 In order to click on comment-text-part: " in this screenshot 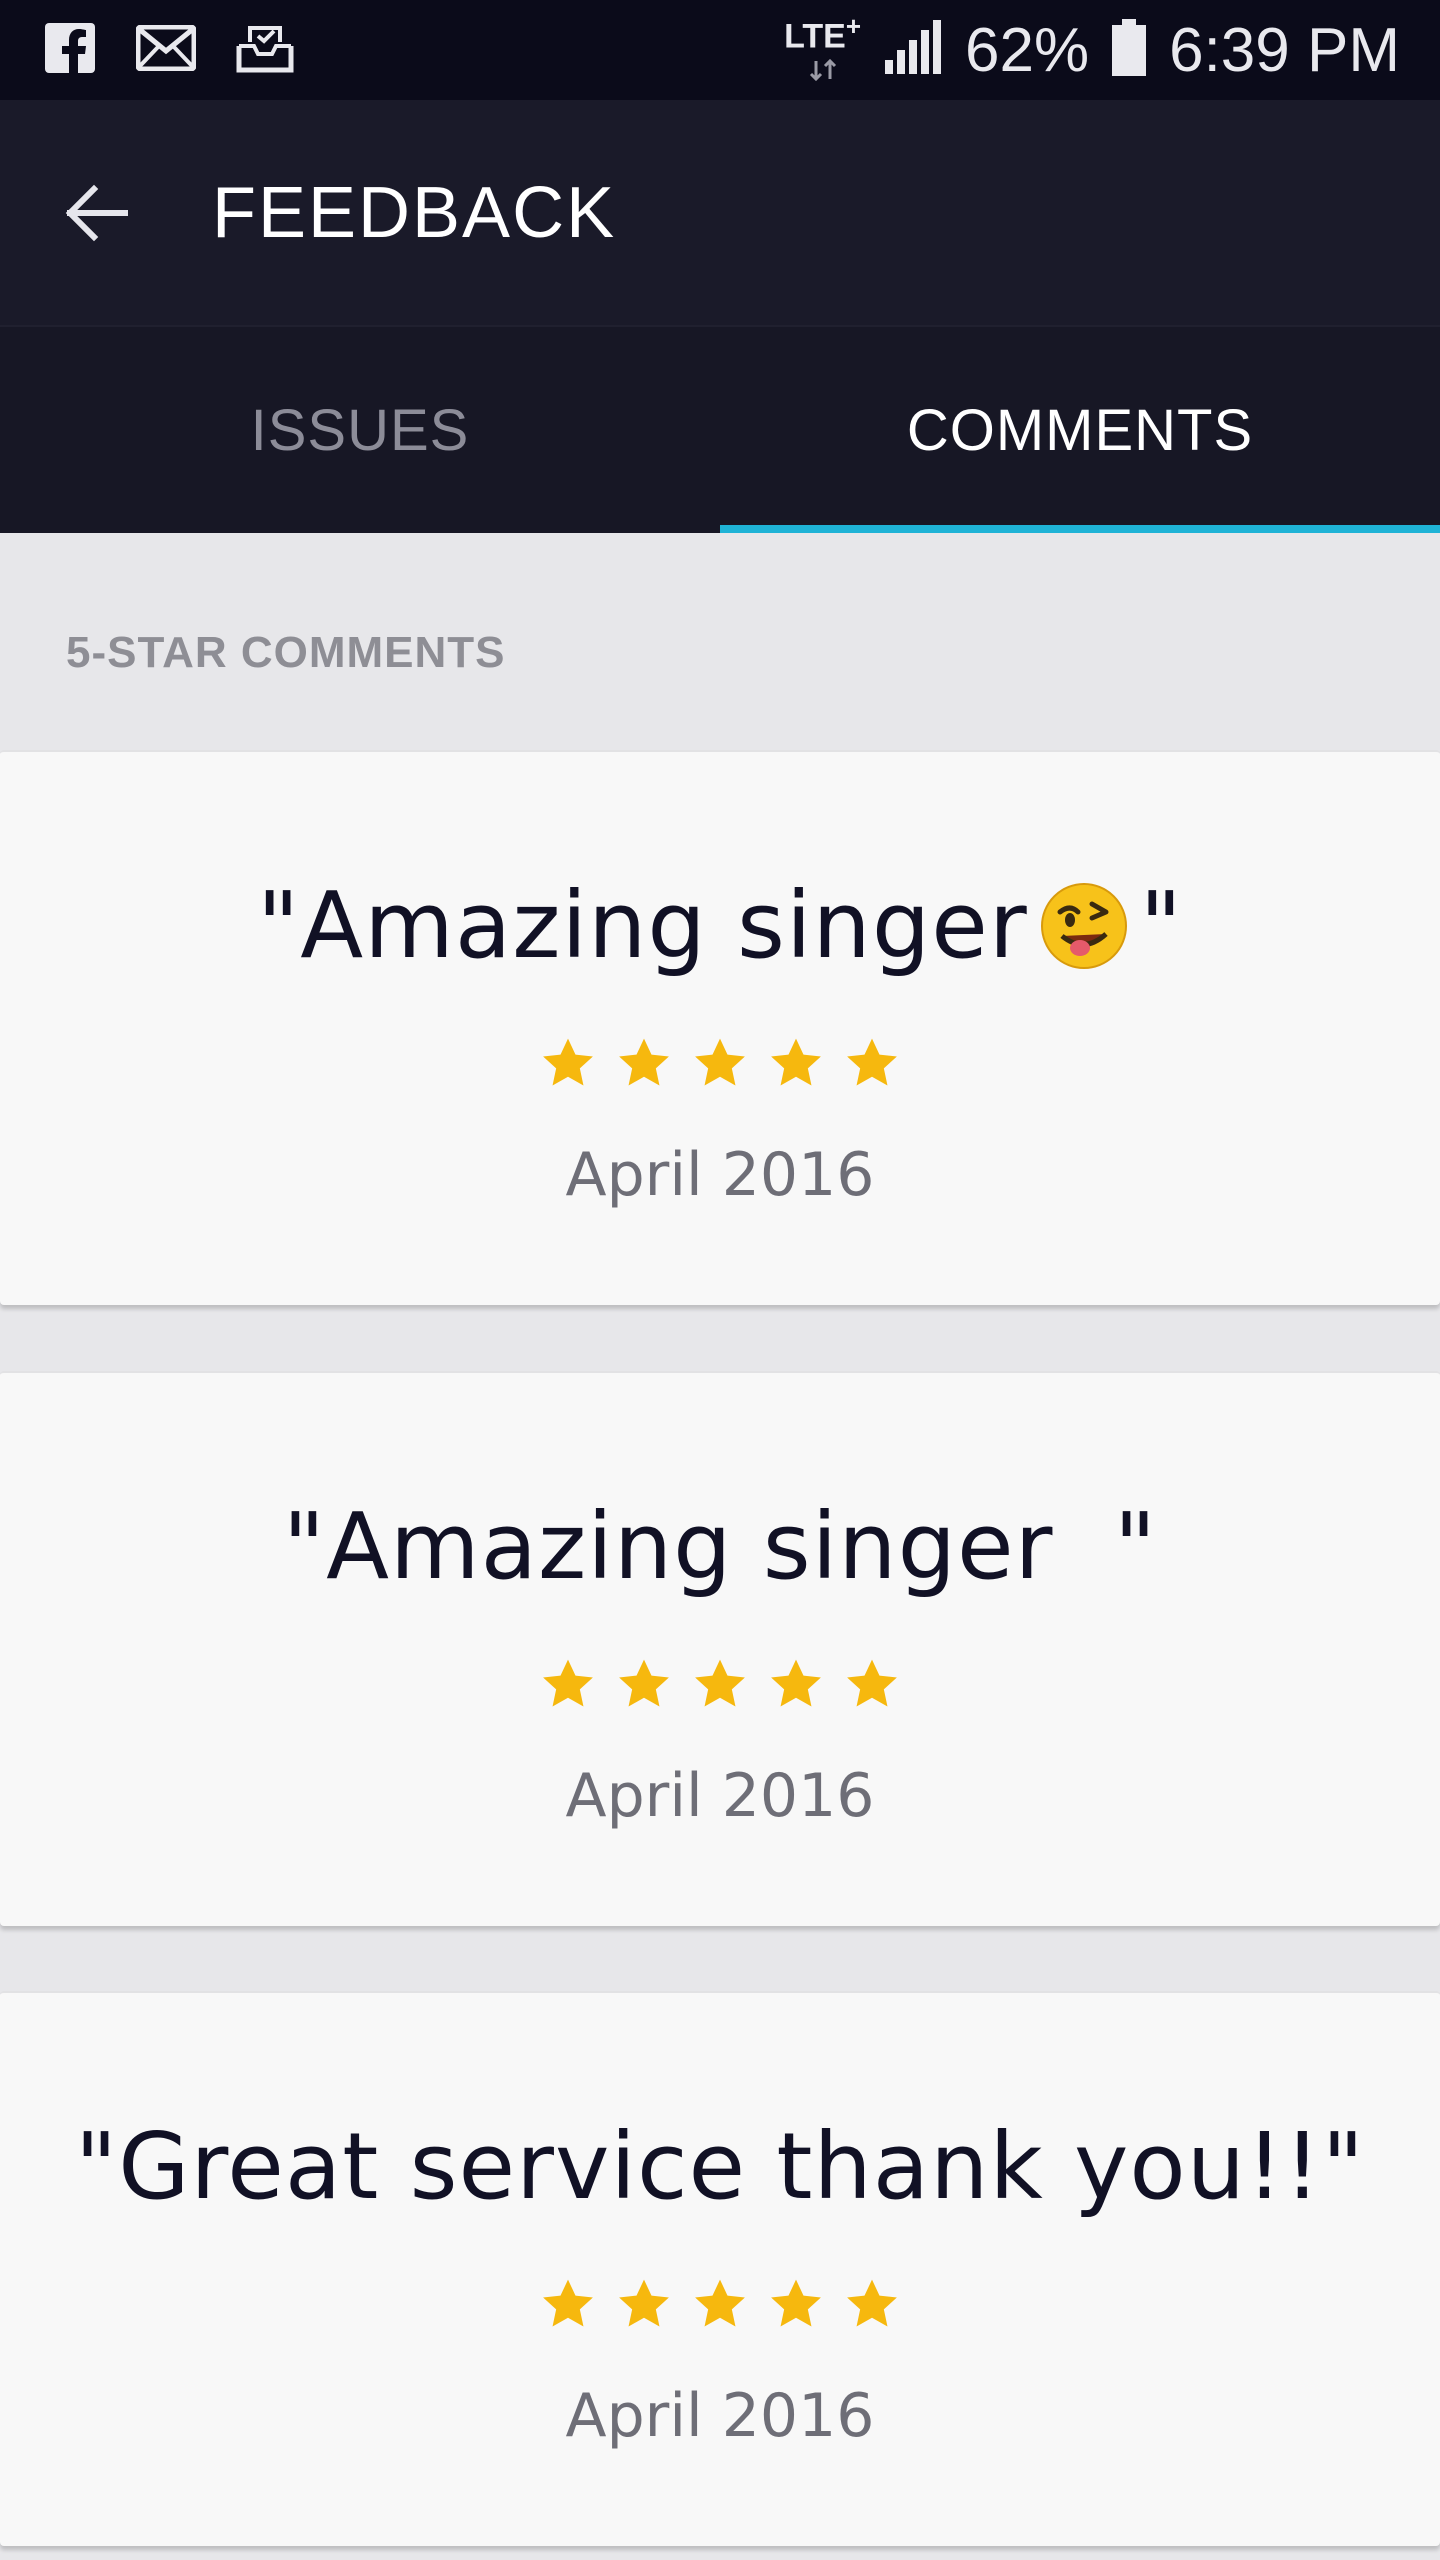, I will do `click(1161, 925)`.